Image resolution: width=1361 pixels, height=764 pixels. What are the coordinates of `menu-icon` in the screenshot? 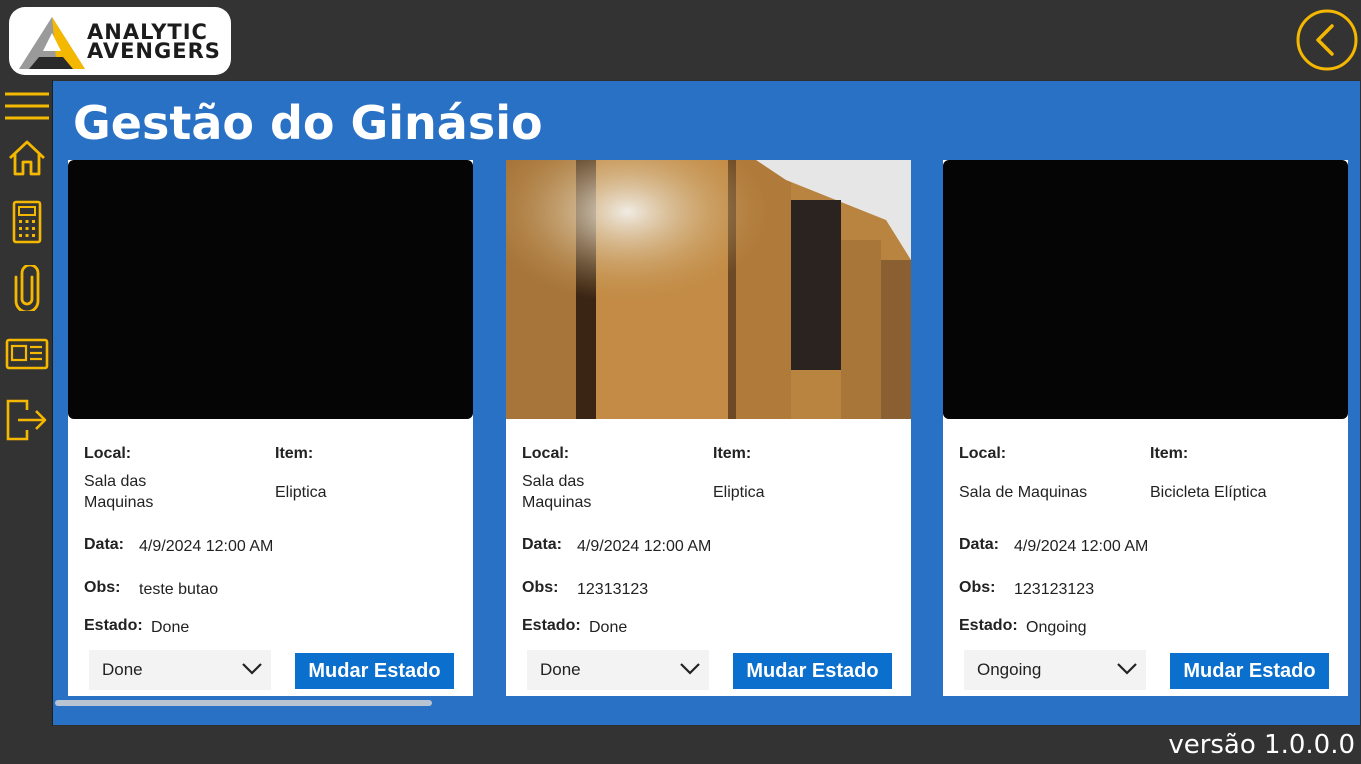 It's located at (27, 106).